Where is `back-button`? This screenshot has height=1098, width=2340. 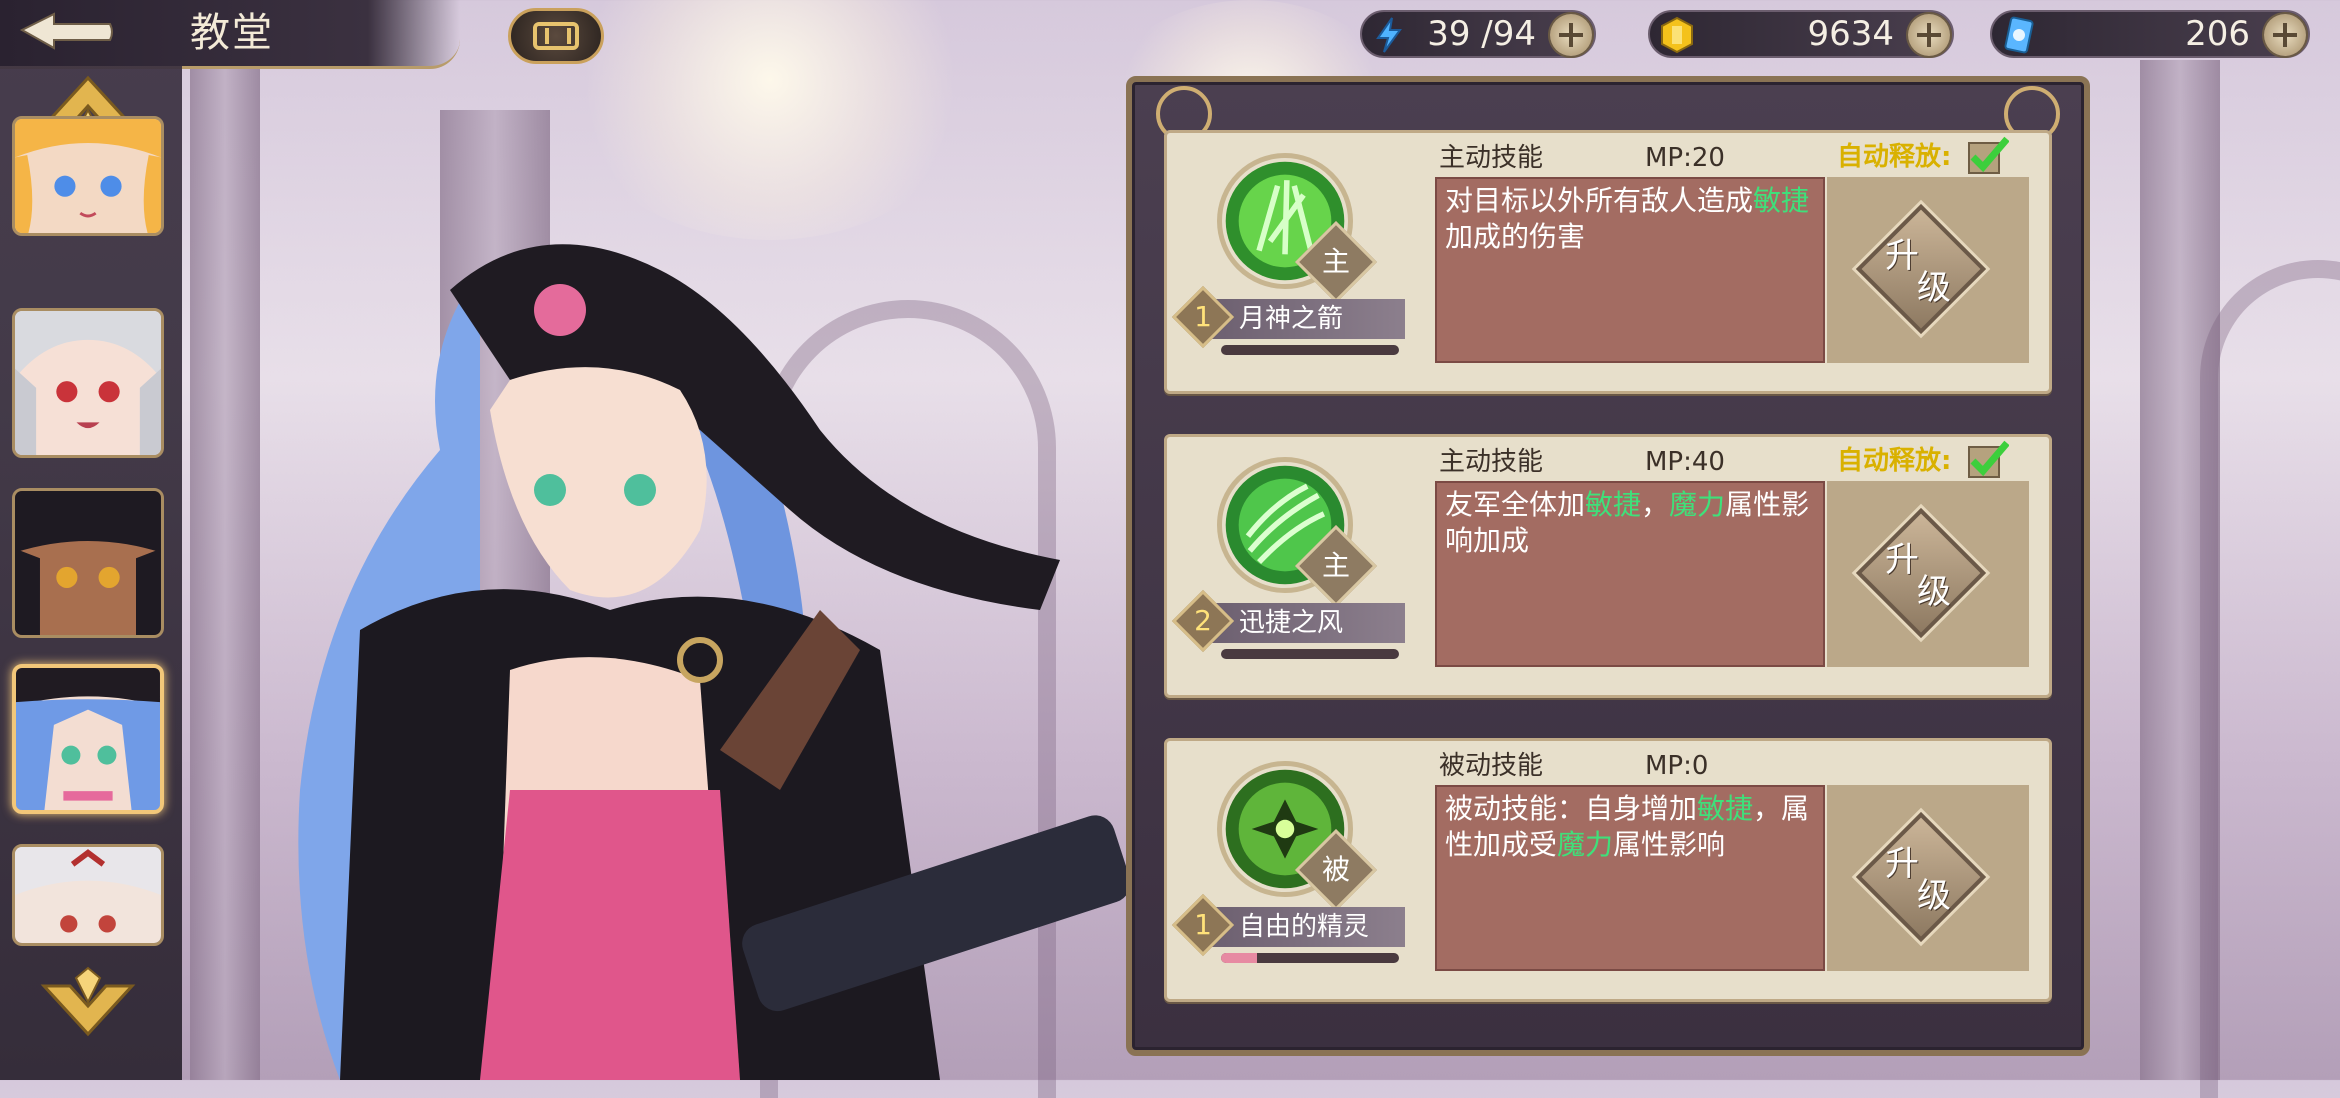 back-button is located at coordinates (66, 32).